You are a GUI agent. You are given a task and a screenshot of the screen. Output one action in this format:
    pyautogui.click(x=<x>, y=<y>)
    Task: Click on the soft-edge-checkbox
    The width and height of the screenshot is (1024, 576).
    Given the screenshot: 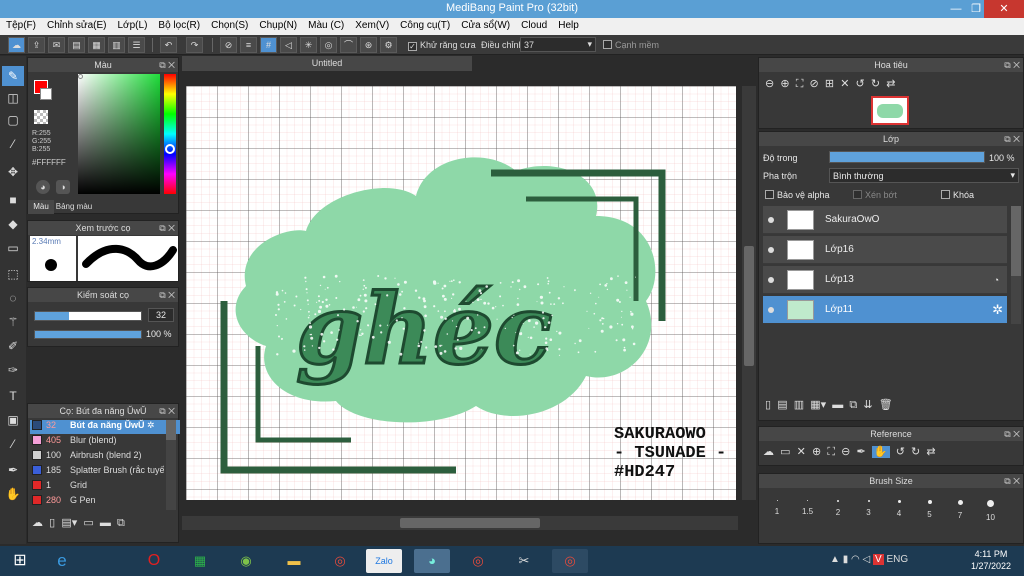 What is the action you would take?
    pyautogui.click(x=607, y=44)
    